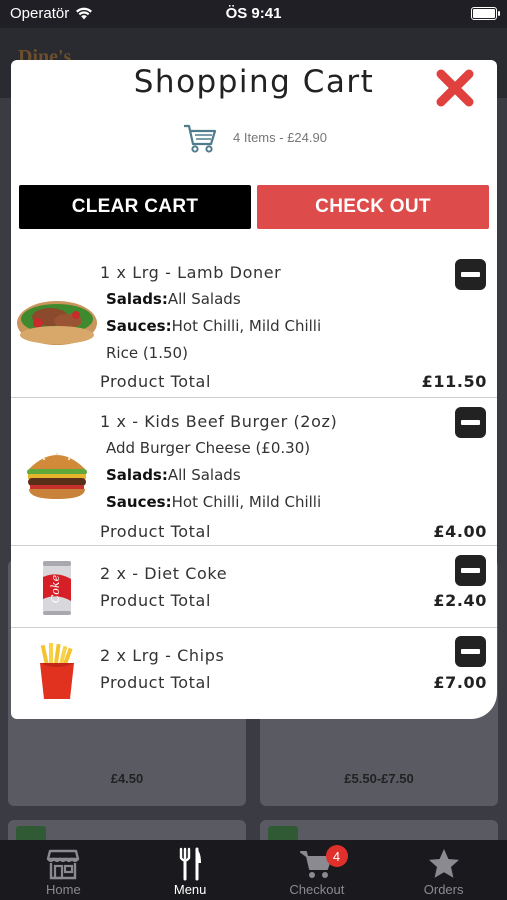 The height and width of the screenshot is (900, 507). I want to click on tab-label: Orders, so click(443, 889).